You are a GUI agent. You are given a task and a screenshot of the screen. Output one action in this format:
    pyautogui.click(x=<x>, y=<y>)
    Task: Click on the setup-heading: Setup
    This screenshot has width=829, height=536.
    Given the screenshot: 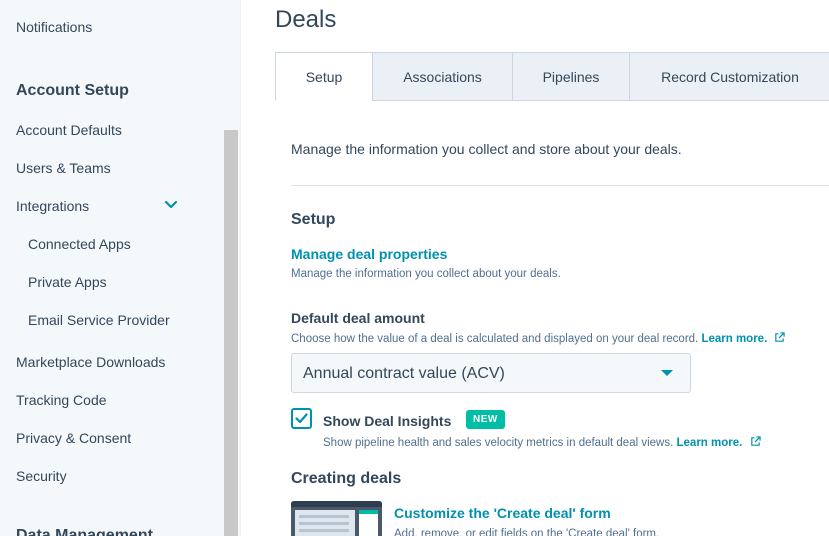 What is the action you would take?
    pyautogui.click(x=313, y=219)
    